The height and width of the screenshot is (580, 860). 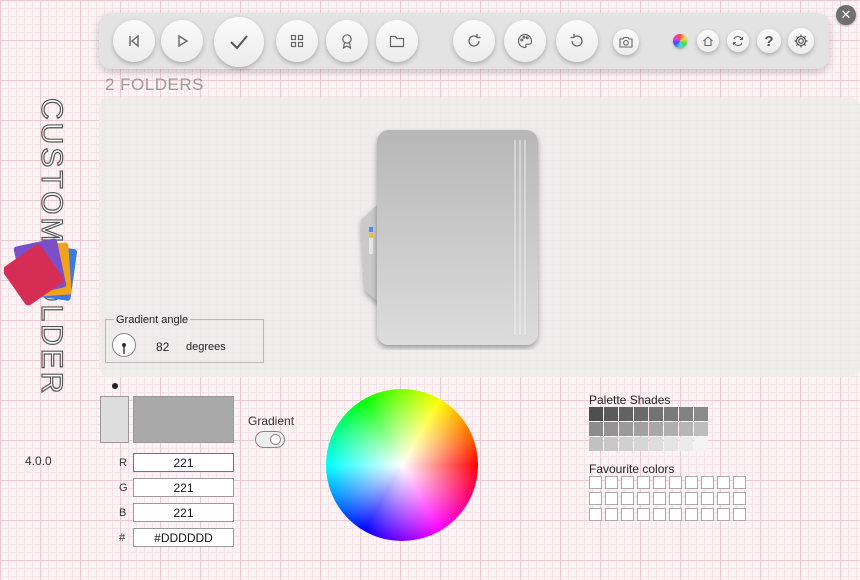 I want to click on check-icon, so click(x=239, y=42).